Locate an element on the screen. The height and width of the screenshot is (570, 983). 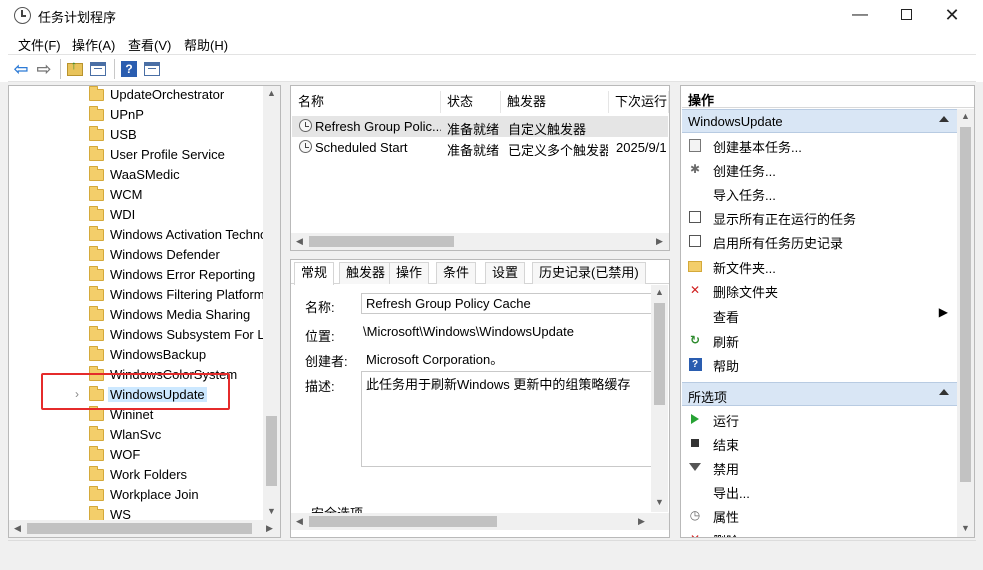
up-folder-button is located at coordinates (75, 68).